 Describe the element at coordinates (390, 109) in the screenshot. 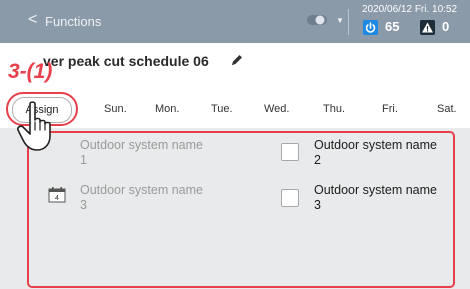

I see `day-fri: Fri.` at that location.